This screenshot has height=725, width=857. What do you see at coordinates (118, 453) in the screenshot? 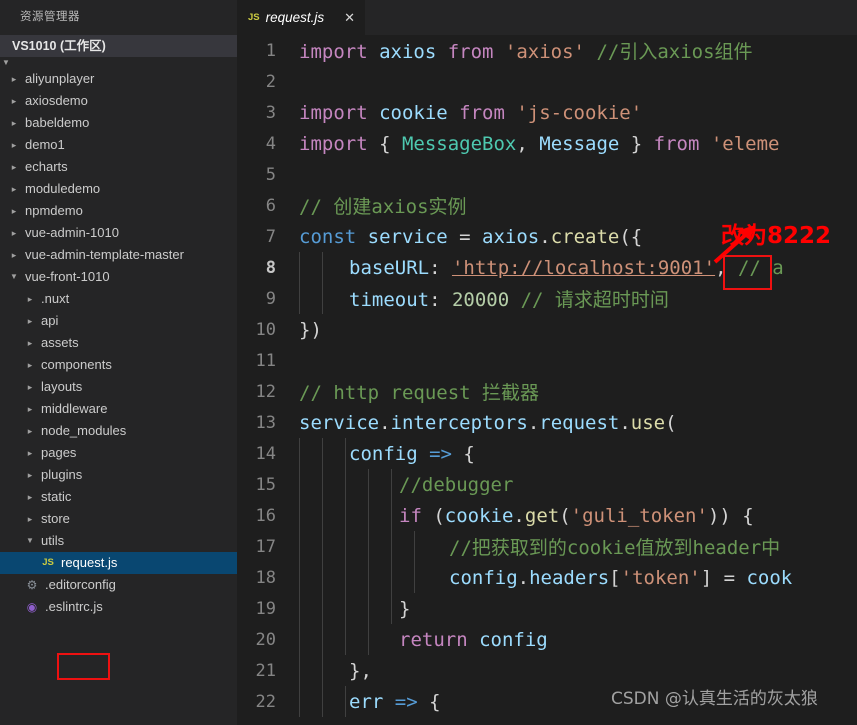
I see `tree-item-folder-pages: ▸ pages` at bounding box center [118, 453].